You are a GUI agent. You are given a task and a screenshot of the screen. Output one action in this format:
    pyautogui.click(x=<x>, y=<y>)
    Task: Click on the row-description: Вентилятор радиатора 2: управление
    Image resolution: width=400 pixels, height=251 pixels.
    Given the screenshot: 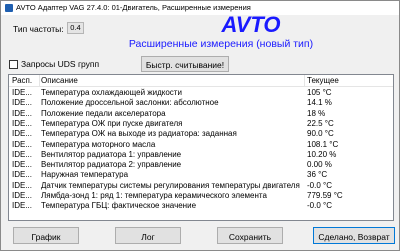 What is the action you would take?
    pyautogui.click(x=111, y=165)
    